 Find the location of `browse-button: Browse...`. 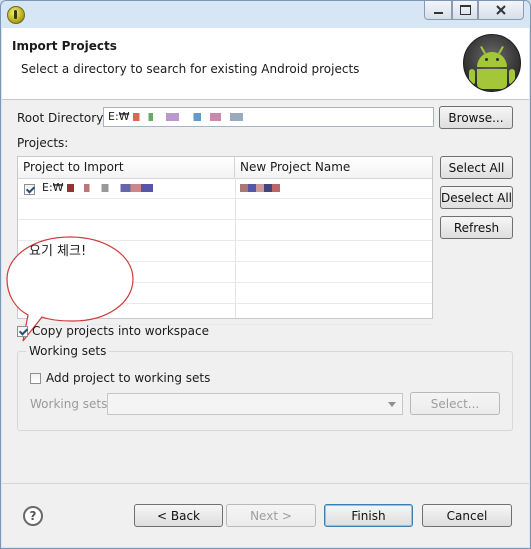

browse-button: Browse... is located at coordinates (476, 117).